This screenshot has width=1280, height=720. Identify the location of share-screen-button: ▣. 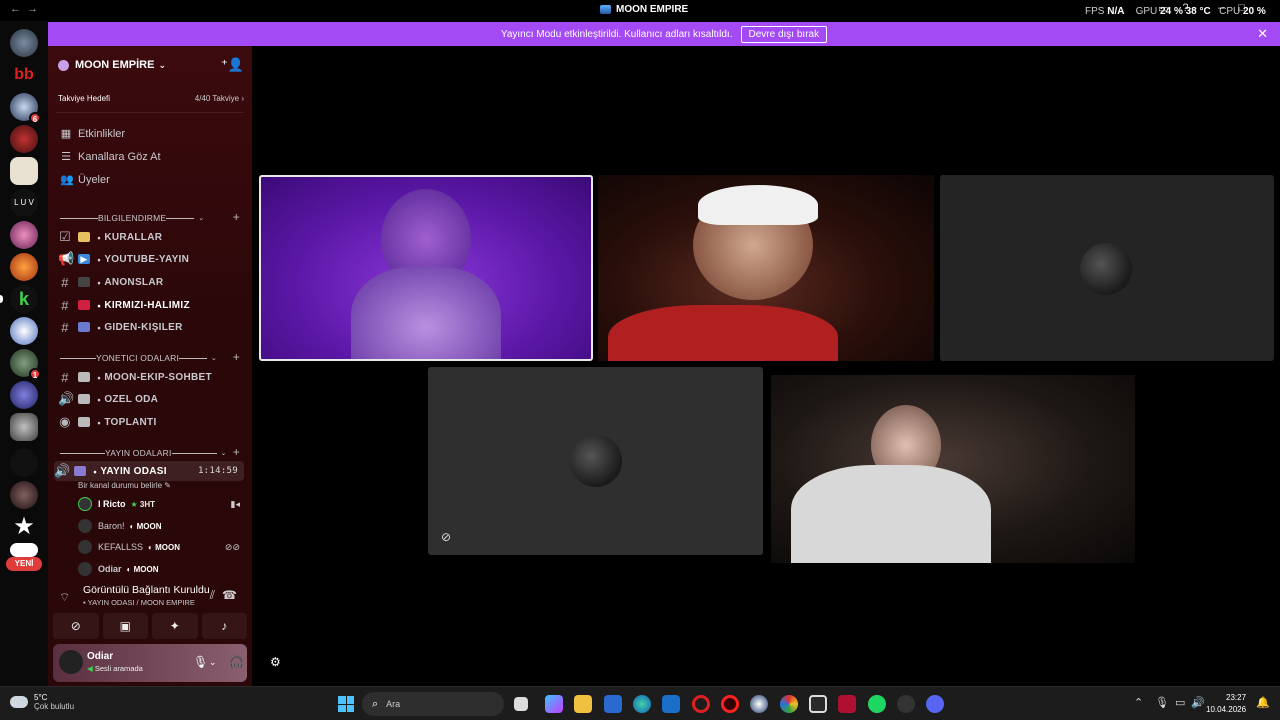
(125, 626).